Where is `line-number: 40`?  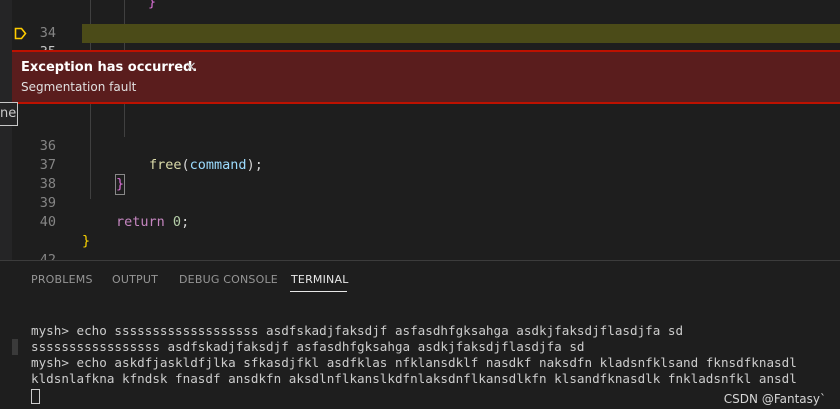 line-number: 40 is located at coordinates (47, 222).